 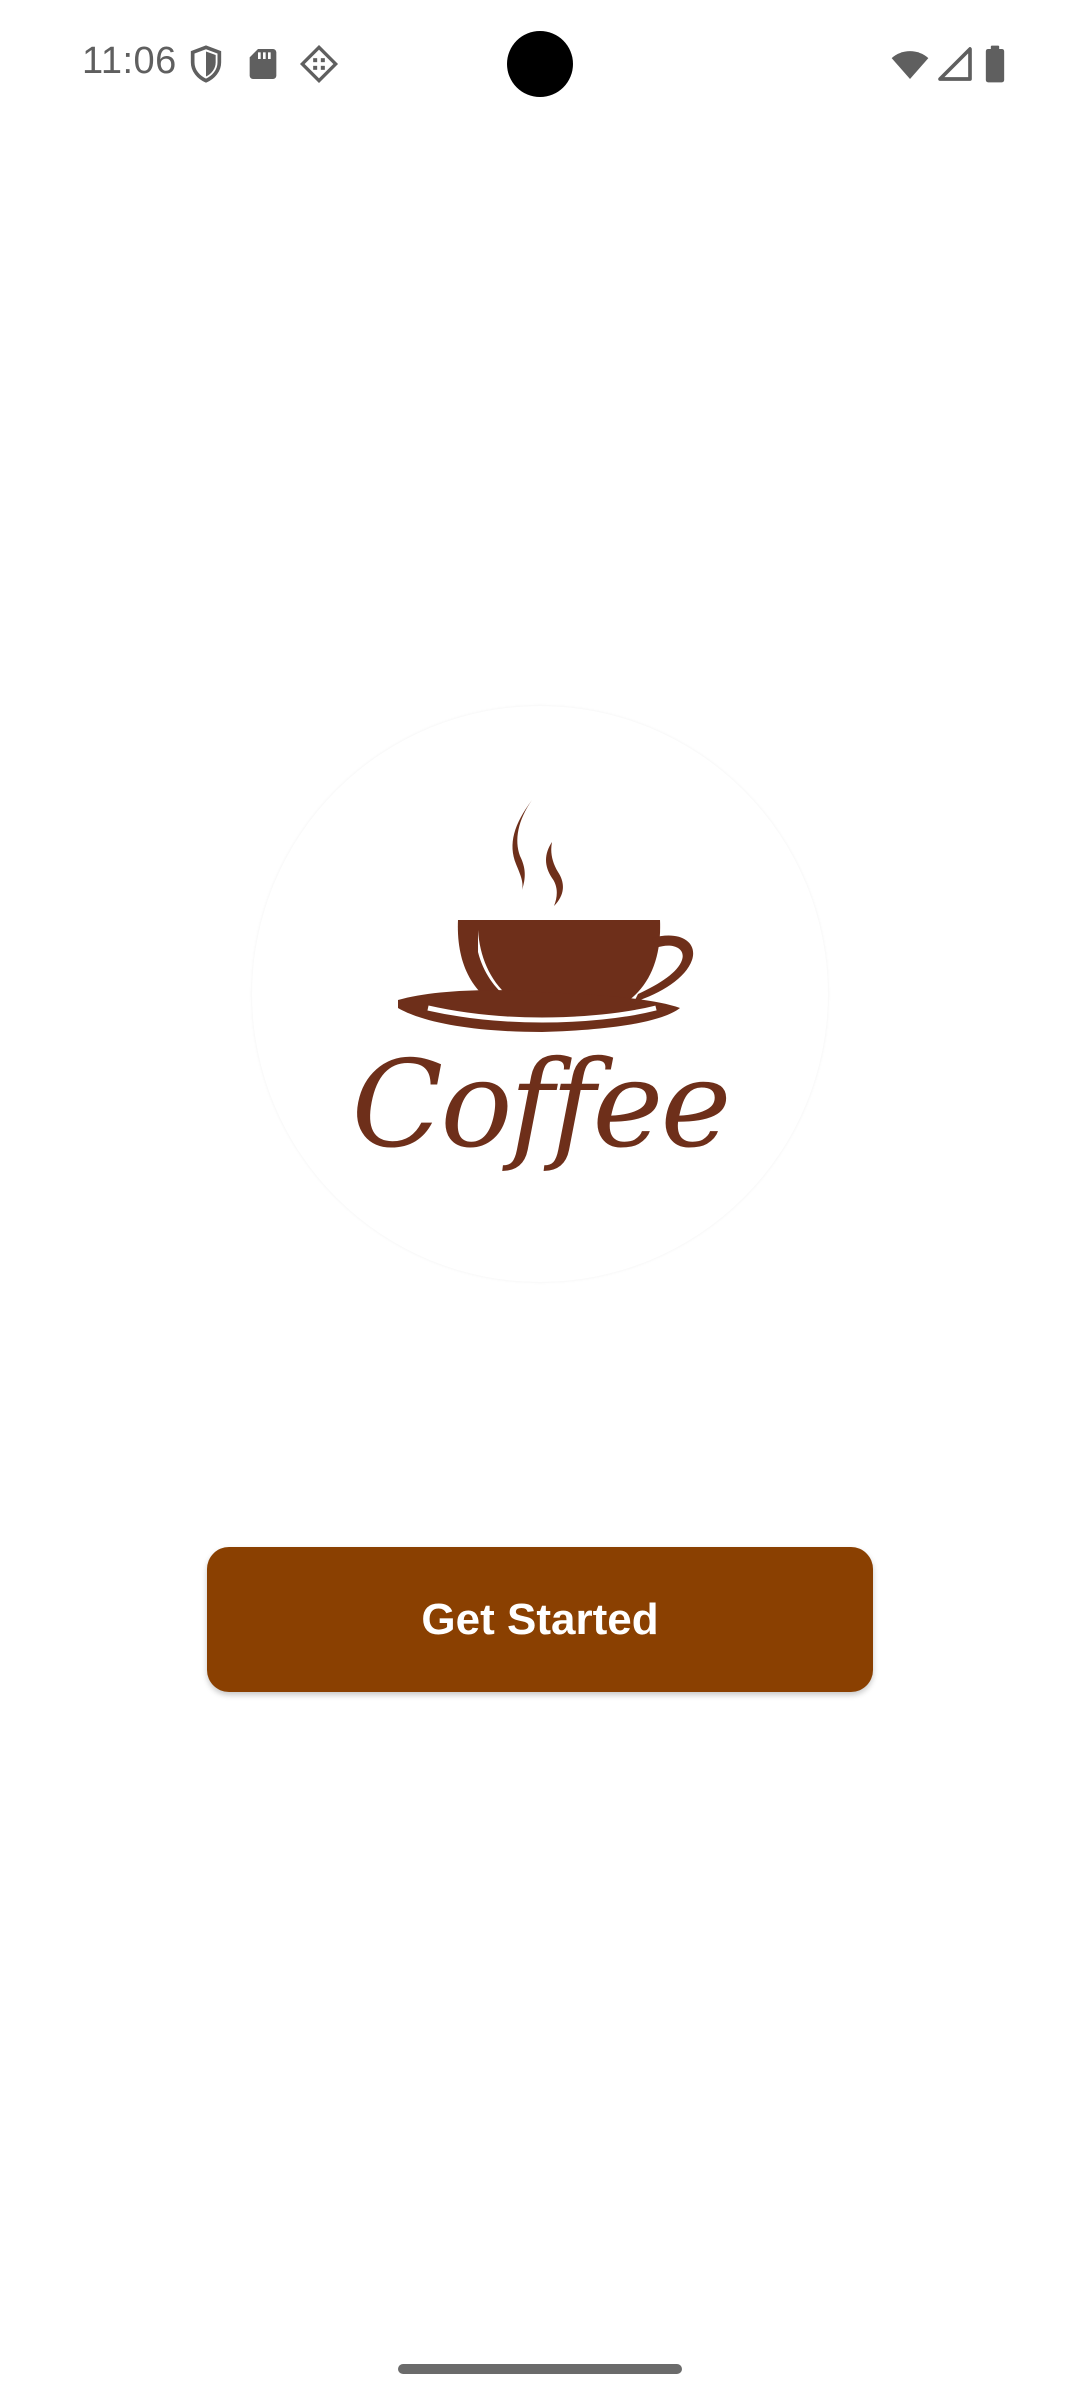 I want to click on battery-icon, so click(x=995, y=64).